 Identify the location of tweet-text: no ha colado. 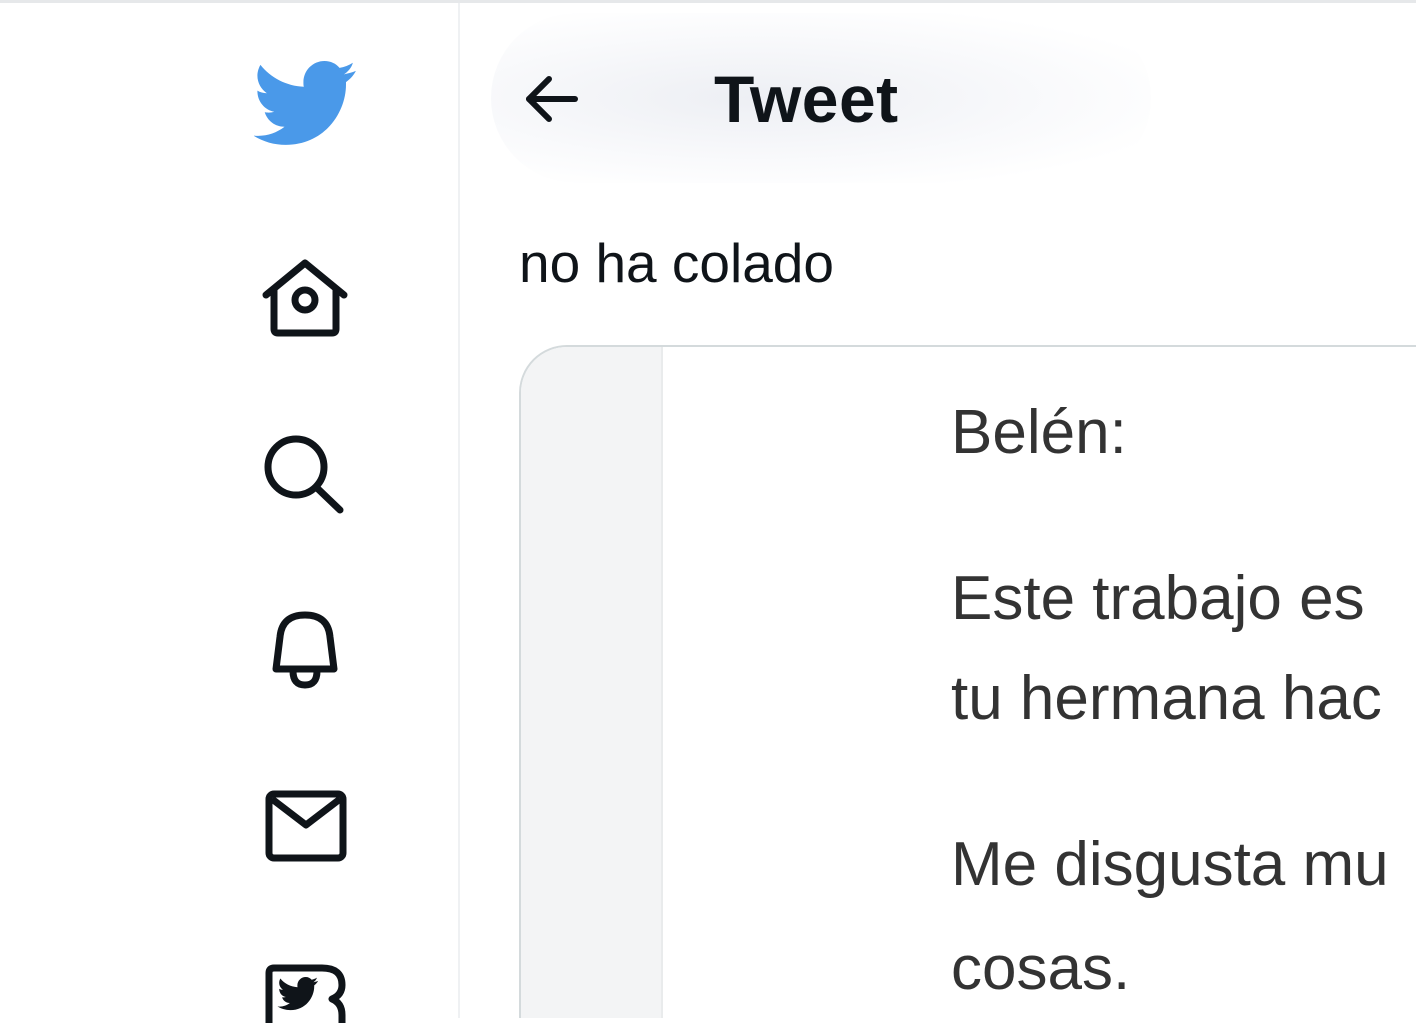
(676, 263).